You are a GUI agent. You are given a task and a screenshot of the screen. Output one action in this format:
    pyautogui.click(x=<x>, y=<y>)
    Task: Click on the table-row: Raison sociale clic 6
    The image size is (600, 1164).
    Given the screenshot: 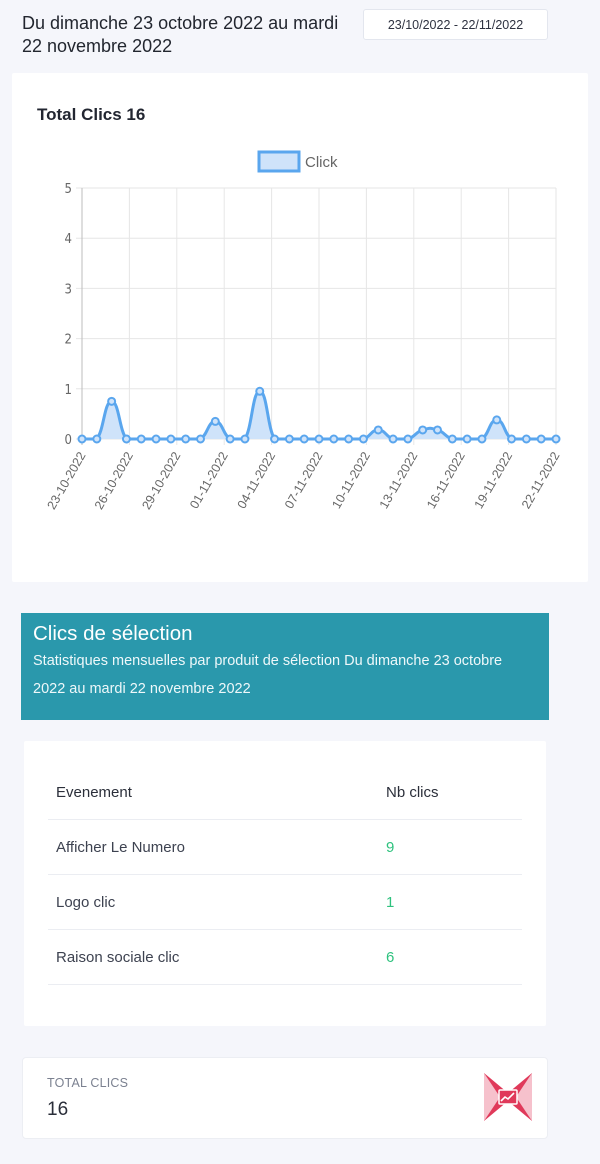 What is the action you would take?
    pyautogui.click(x=285, y=957)
    